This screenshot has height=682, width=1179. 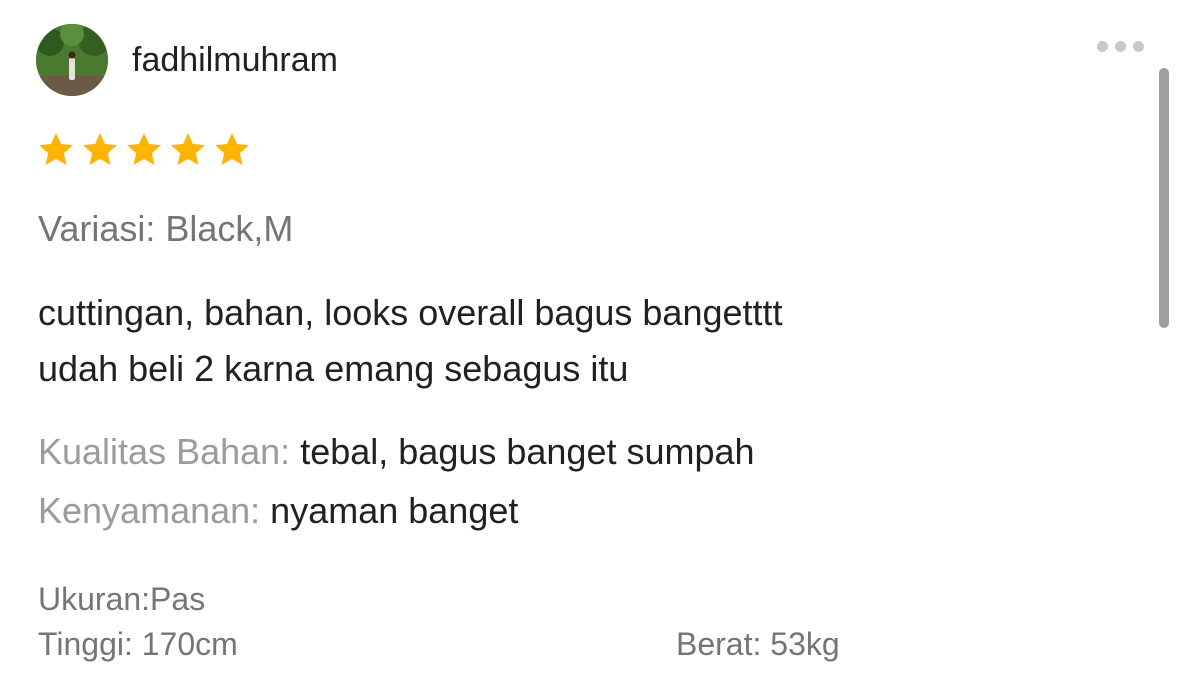 I want to click on variant-label: Variasi: Black,M, so click(x=166, y=228).